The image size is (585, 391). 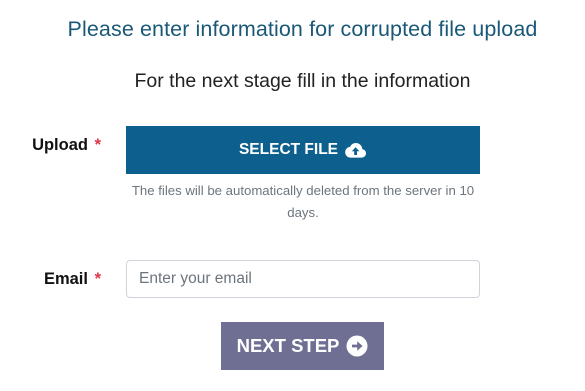 I want to click on next-step-button: NEXT STEP, so click(x=302, y=346).